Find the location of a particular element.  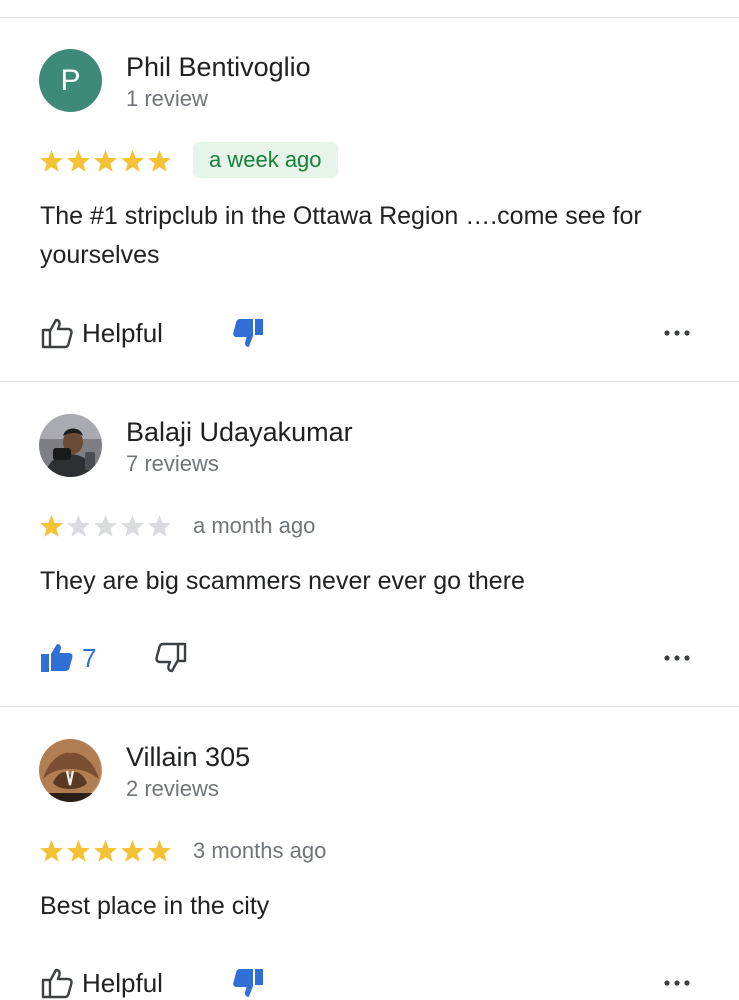

avatar: P is located at coordinates (70, 80).